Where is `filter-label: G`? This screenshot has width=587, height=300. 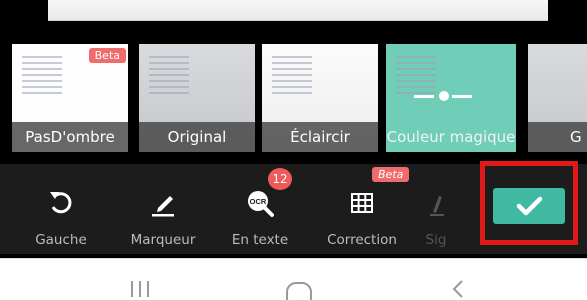 filter-label: G is located at coordinates (557, 137).